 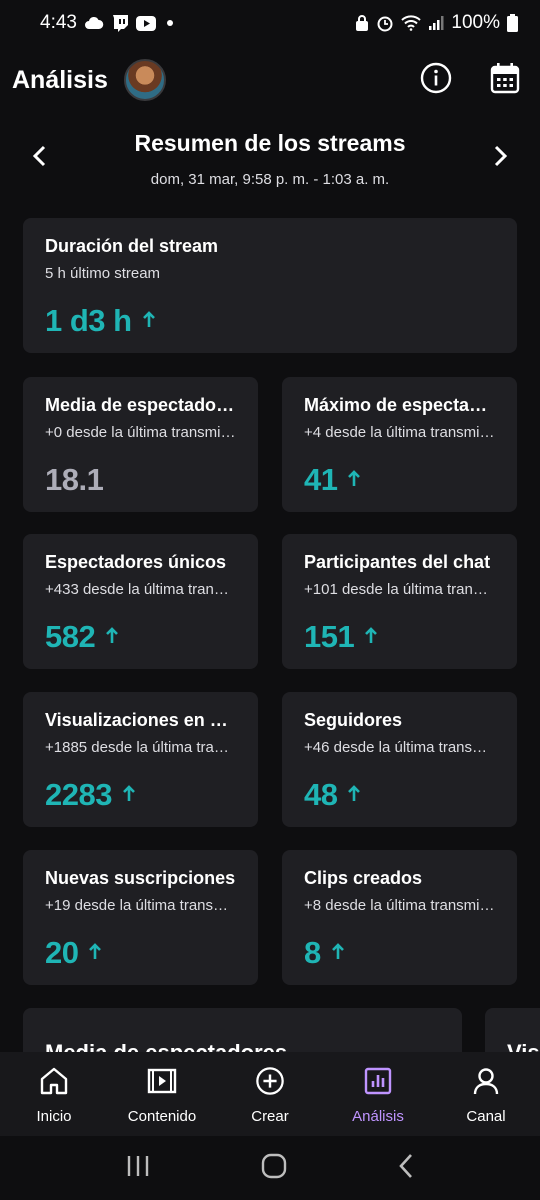 What do you see at coordinates (353, 720) in the screenshot?
I see `card-title: Seguidores` at bounding box center [353, 720].